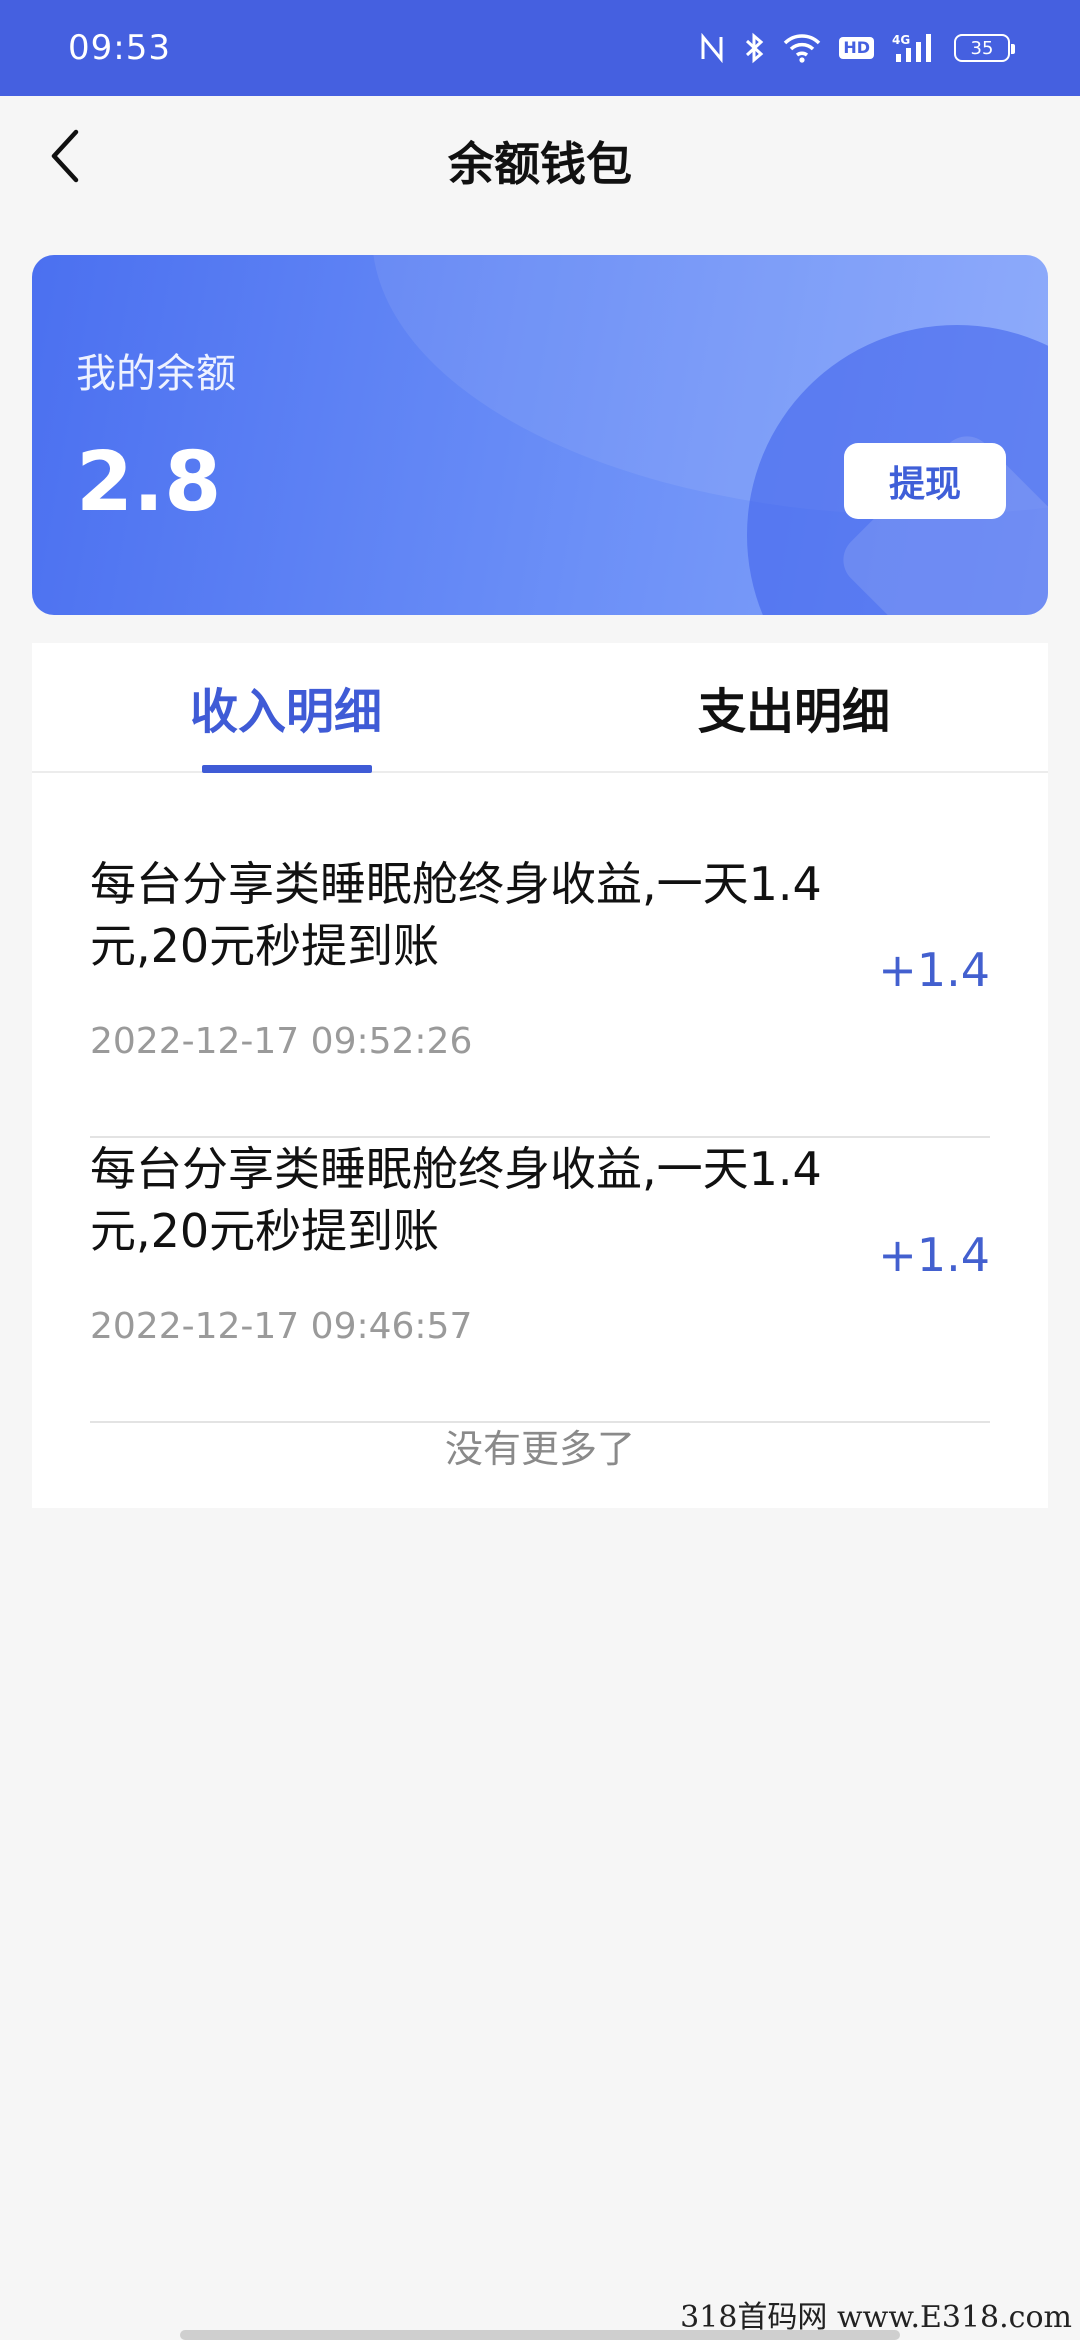 The height and width of the screenshot is (2340, 1080). What do you see at coordinates (540, 48) in the screenshot?
I see `status-bar: 09:53 HD 4G 35` at bounding box center [540, 48].